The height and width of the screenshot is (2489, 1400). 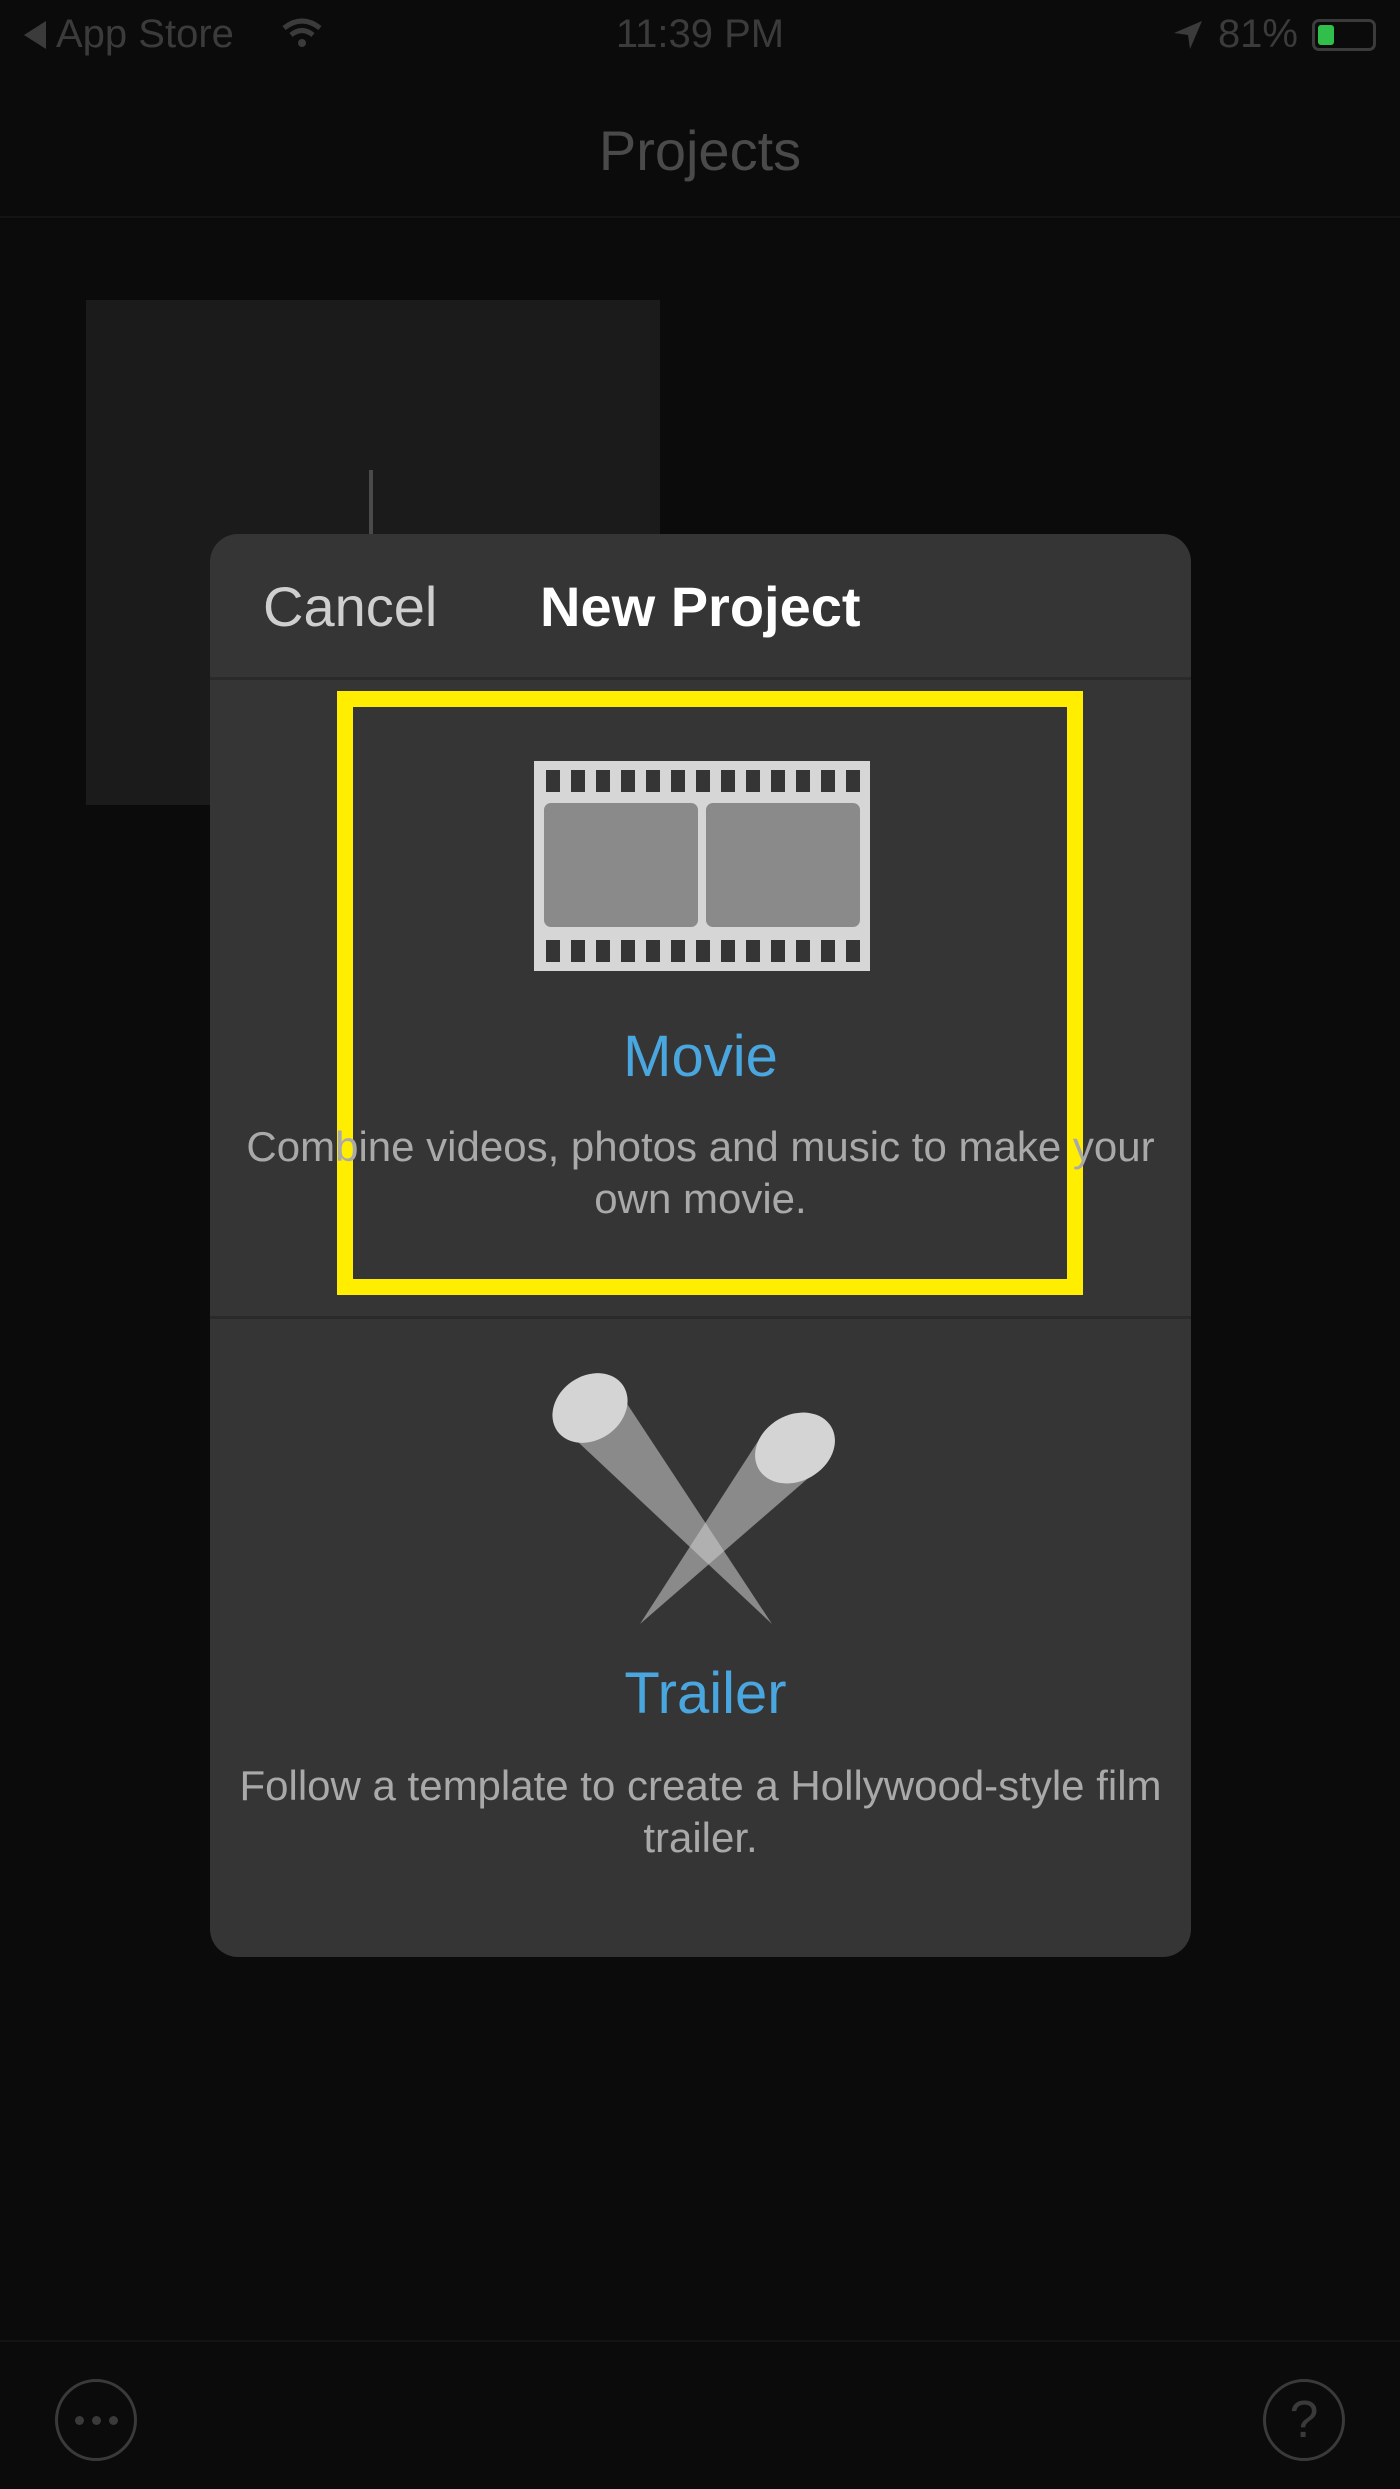 I want to click on nav-bar: Projects, so click(x=700, y=144).